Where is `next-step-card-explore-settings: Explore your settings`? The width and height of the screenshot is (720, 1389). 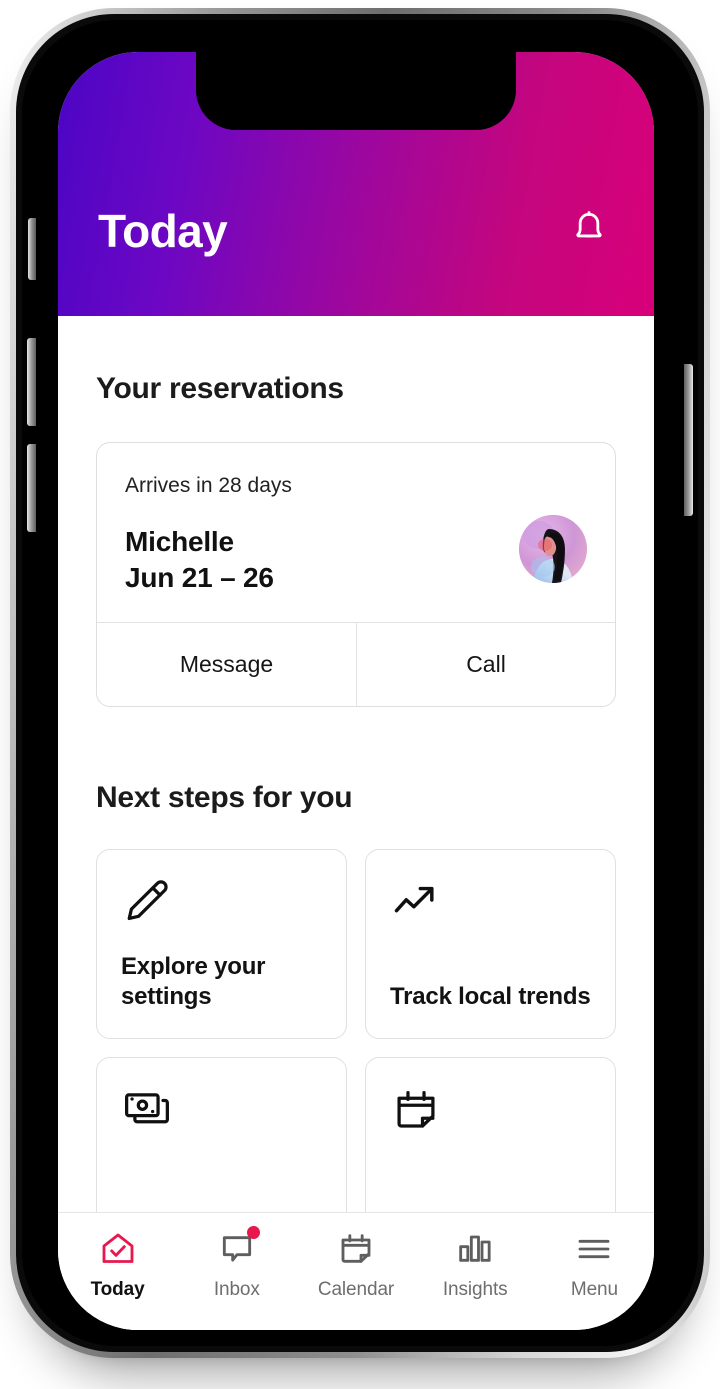 next-step-card-explore-settings: Explore your settings is located at coordinates (221, 943).